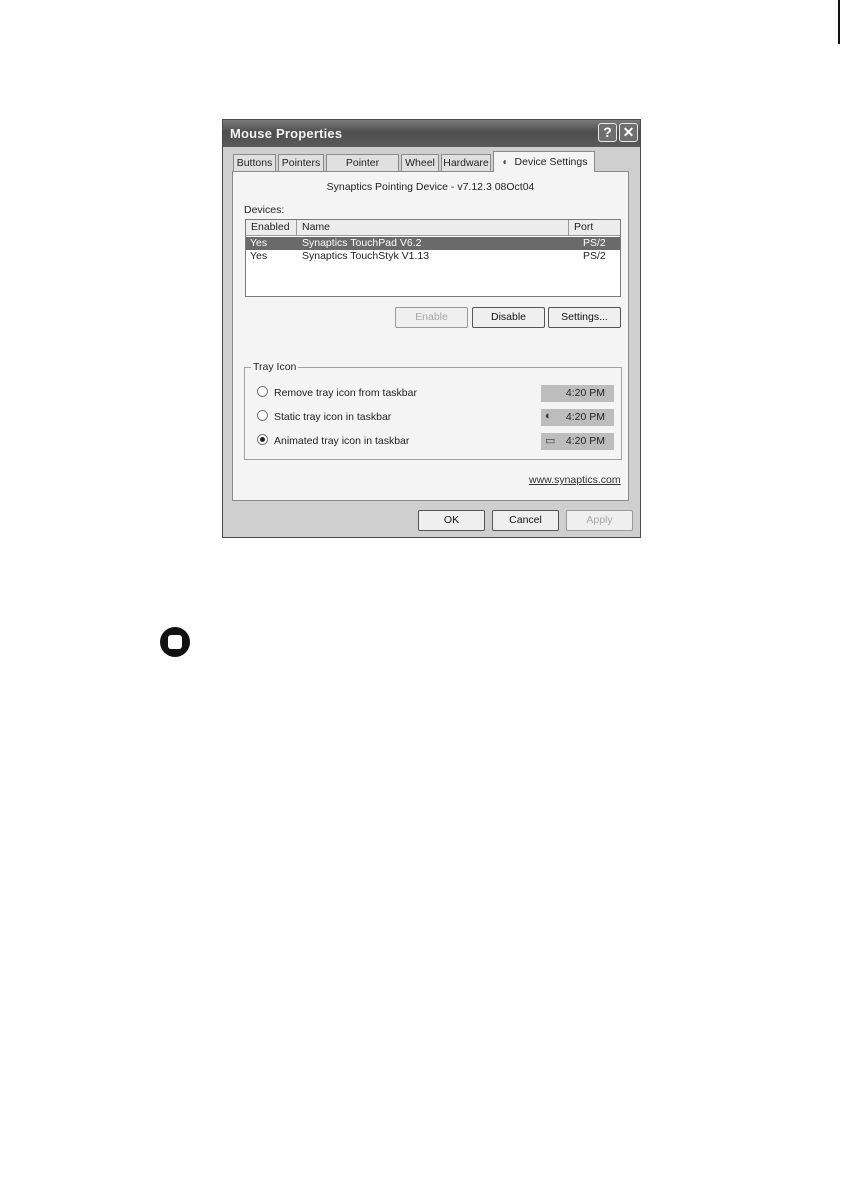 The height and width of the screenshot is (1188, 846). Describe the element at coordinates (175, 642) in the screenshot. I see `end-of-section-icon` at that location.